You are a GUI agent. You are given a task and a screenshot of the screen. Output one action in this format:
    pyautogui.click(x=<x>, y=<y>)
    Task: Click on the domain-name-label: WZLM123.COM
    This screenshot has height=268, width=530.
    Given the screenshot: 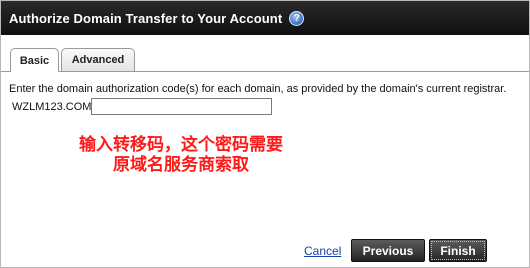 What is the action you would take?
    pyautogui.click(x=52, y=107)
    